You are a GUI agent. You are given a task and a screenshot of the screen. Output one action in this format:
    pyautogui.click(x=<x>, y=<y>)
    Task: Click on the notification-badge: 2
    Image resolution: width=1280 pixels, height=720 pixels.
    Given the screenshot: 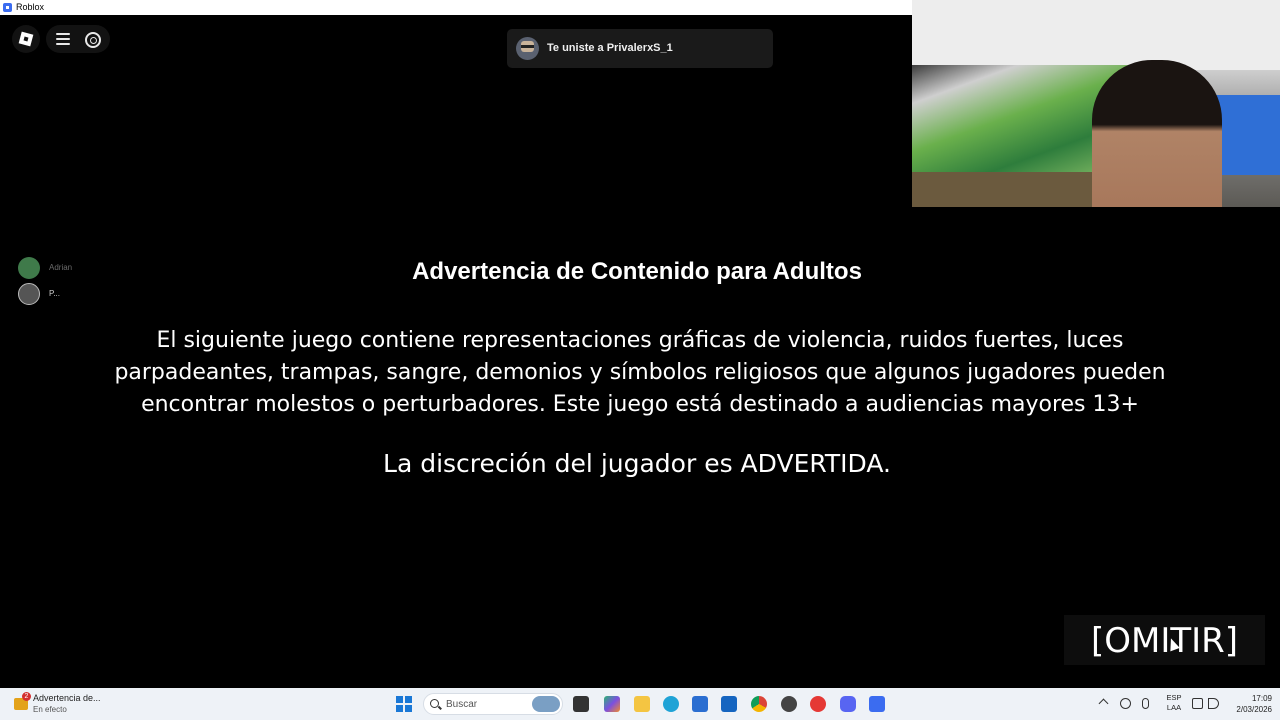 What is the action you would take?
    pyautogui.click(x=26, y=696)
    